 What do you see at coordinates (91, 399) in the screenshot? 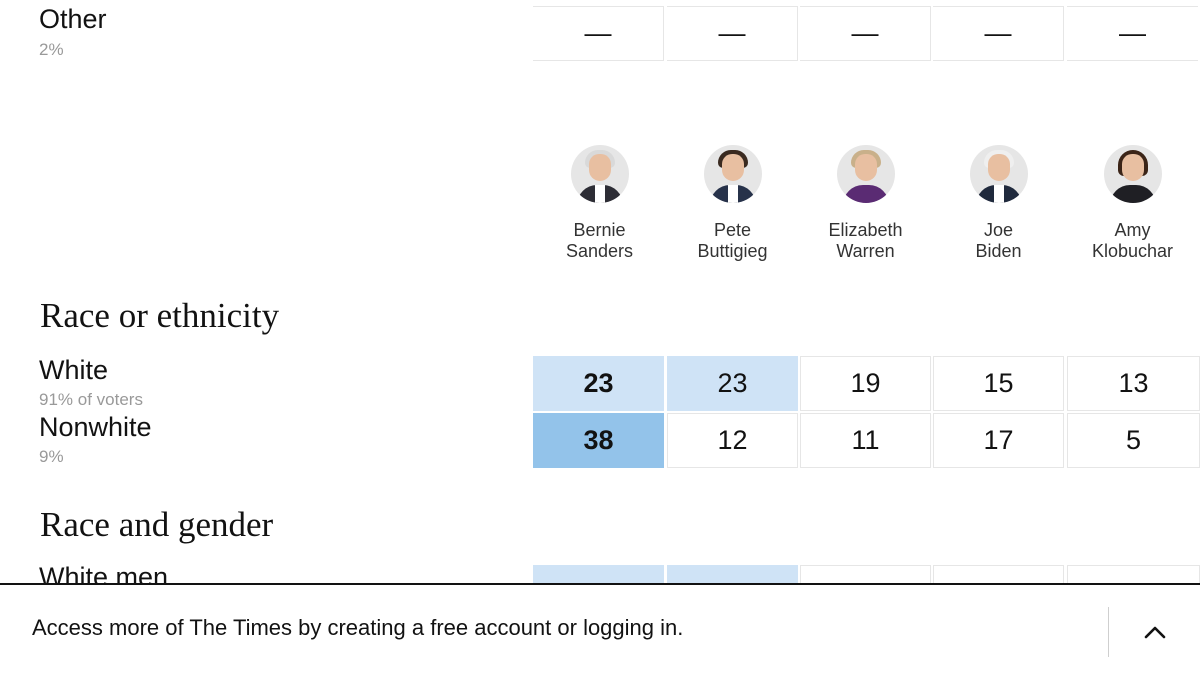
I see `row-share-white: 91% of voters` at bounding box center [91, 399].